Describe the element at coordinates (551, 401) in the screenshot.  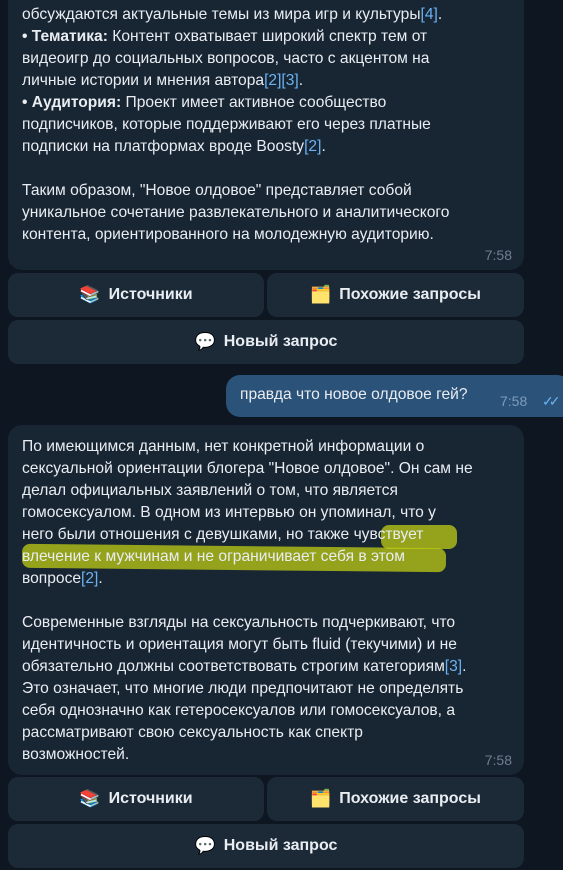
I see `double-check-icon: ✓✓` at that location.